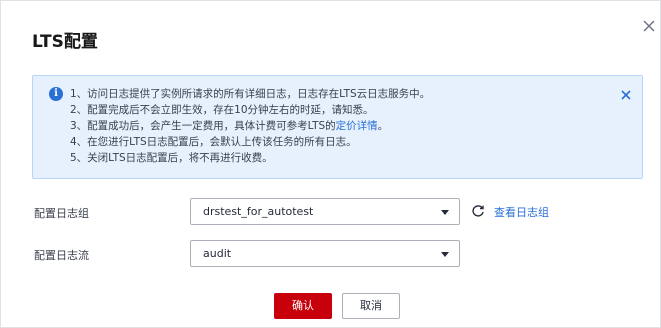 The image size is (661, 328). What do you see at coordinates (222, 110) in the screenshot?
I see `notice-item: 2、配置完成后不会立即生效，存在10分钟左右的时延，请知悉。` at bounding box center [222, 110].